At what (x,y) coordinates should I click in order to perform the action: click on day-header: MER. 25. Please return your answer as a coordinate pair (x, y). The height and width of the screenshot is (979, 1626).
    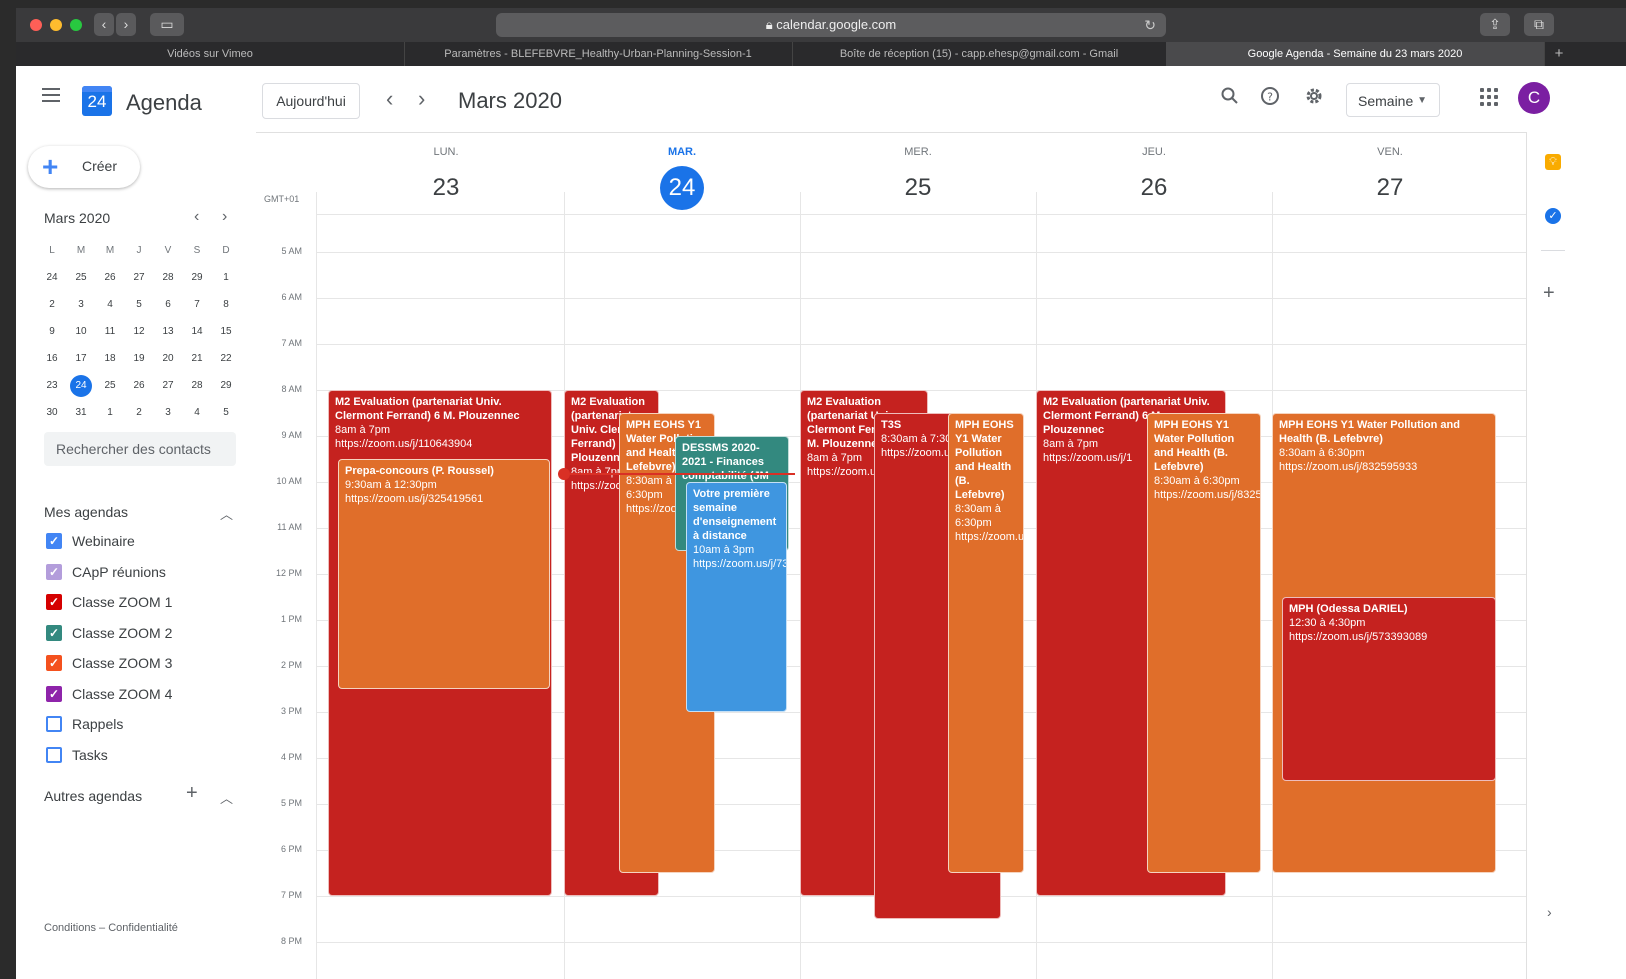
    Looking at the image, I should click on (918, 170).